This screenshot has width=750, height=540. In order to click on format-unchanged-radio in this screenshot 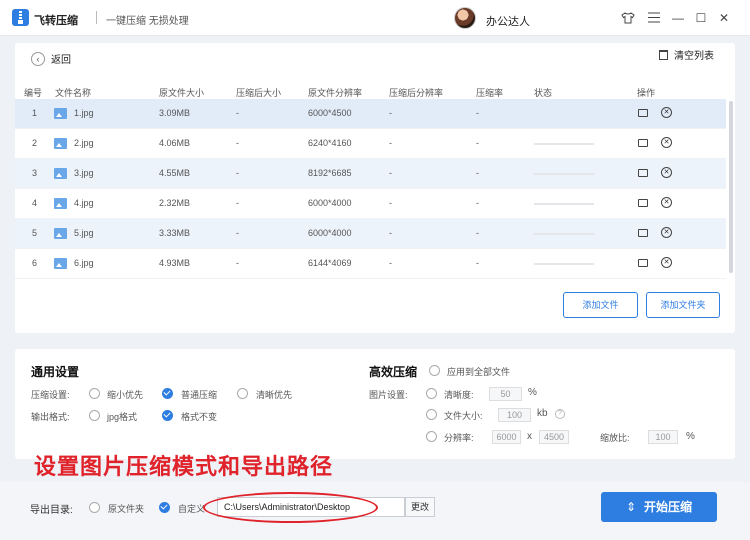, I will do `click(167, 415)`.